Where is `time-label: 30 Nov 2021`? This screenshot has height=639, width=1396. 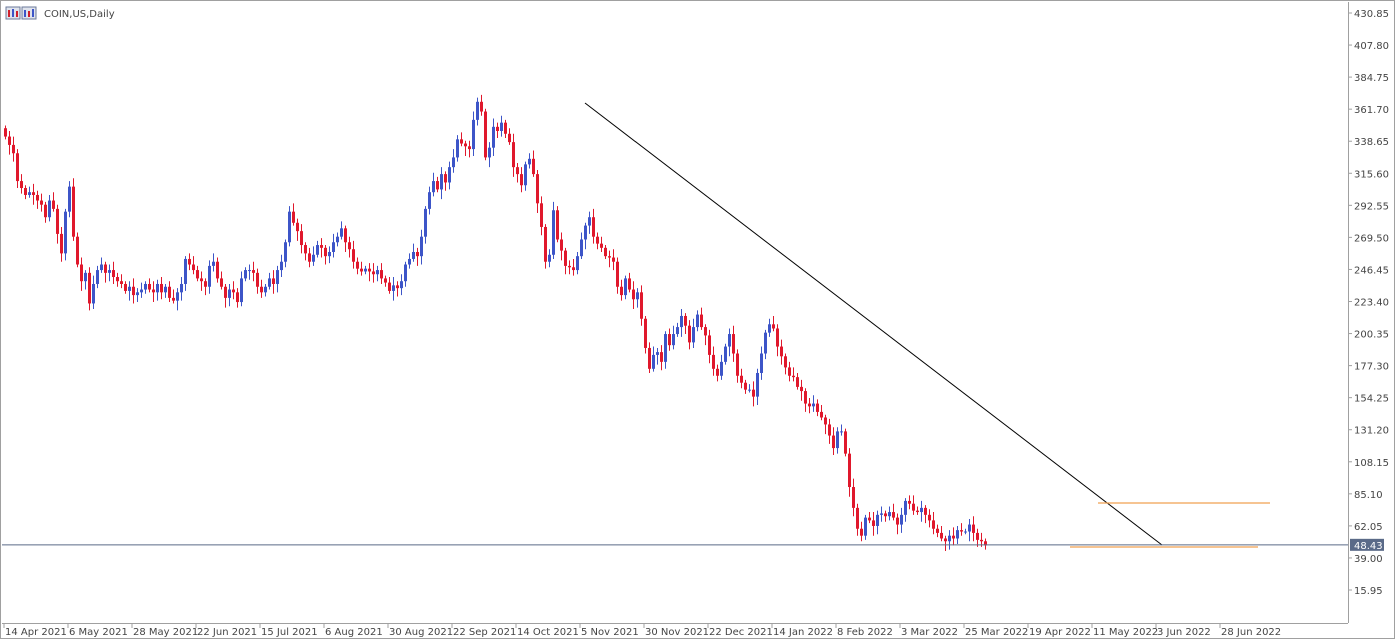 time-label: 30 Nov 2021 is located at coordinates (677, 632).